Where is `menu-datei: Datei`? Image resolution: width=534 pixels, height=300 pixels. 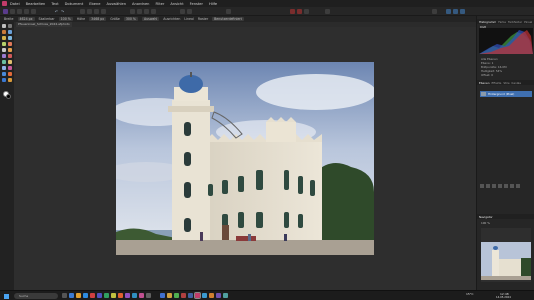 menu-datei: Datei is located at coordinates (15, 4).